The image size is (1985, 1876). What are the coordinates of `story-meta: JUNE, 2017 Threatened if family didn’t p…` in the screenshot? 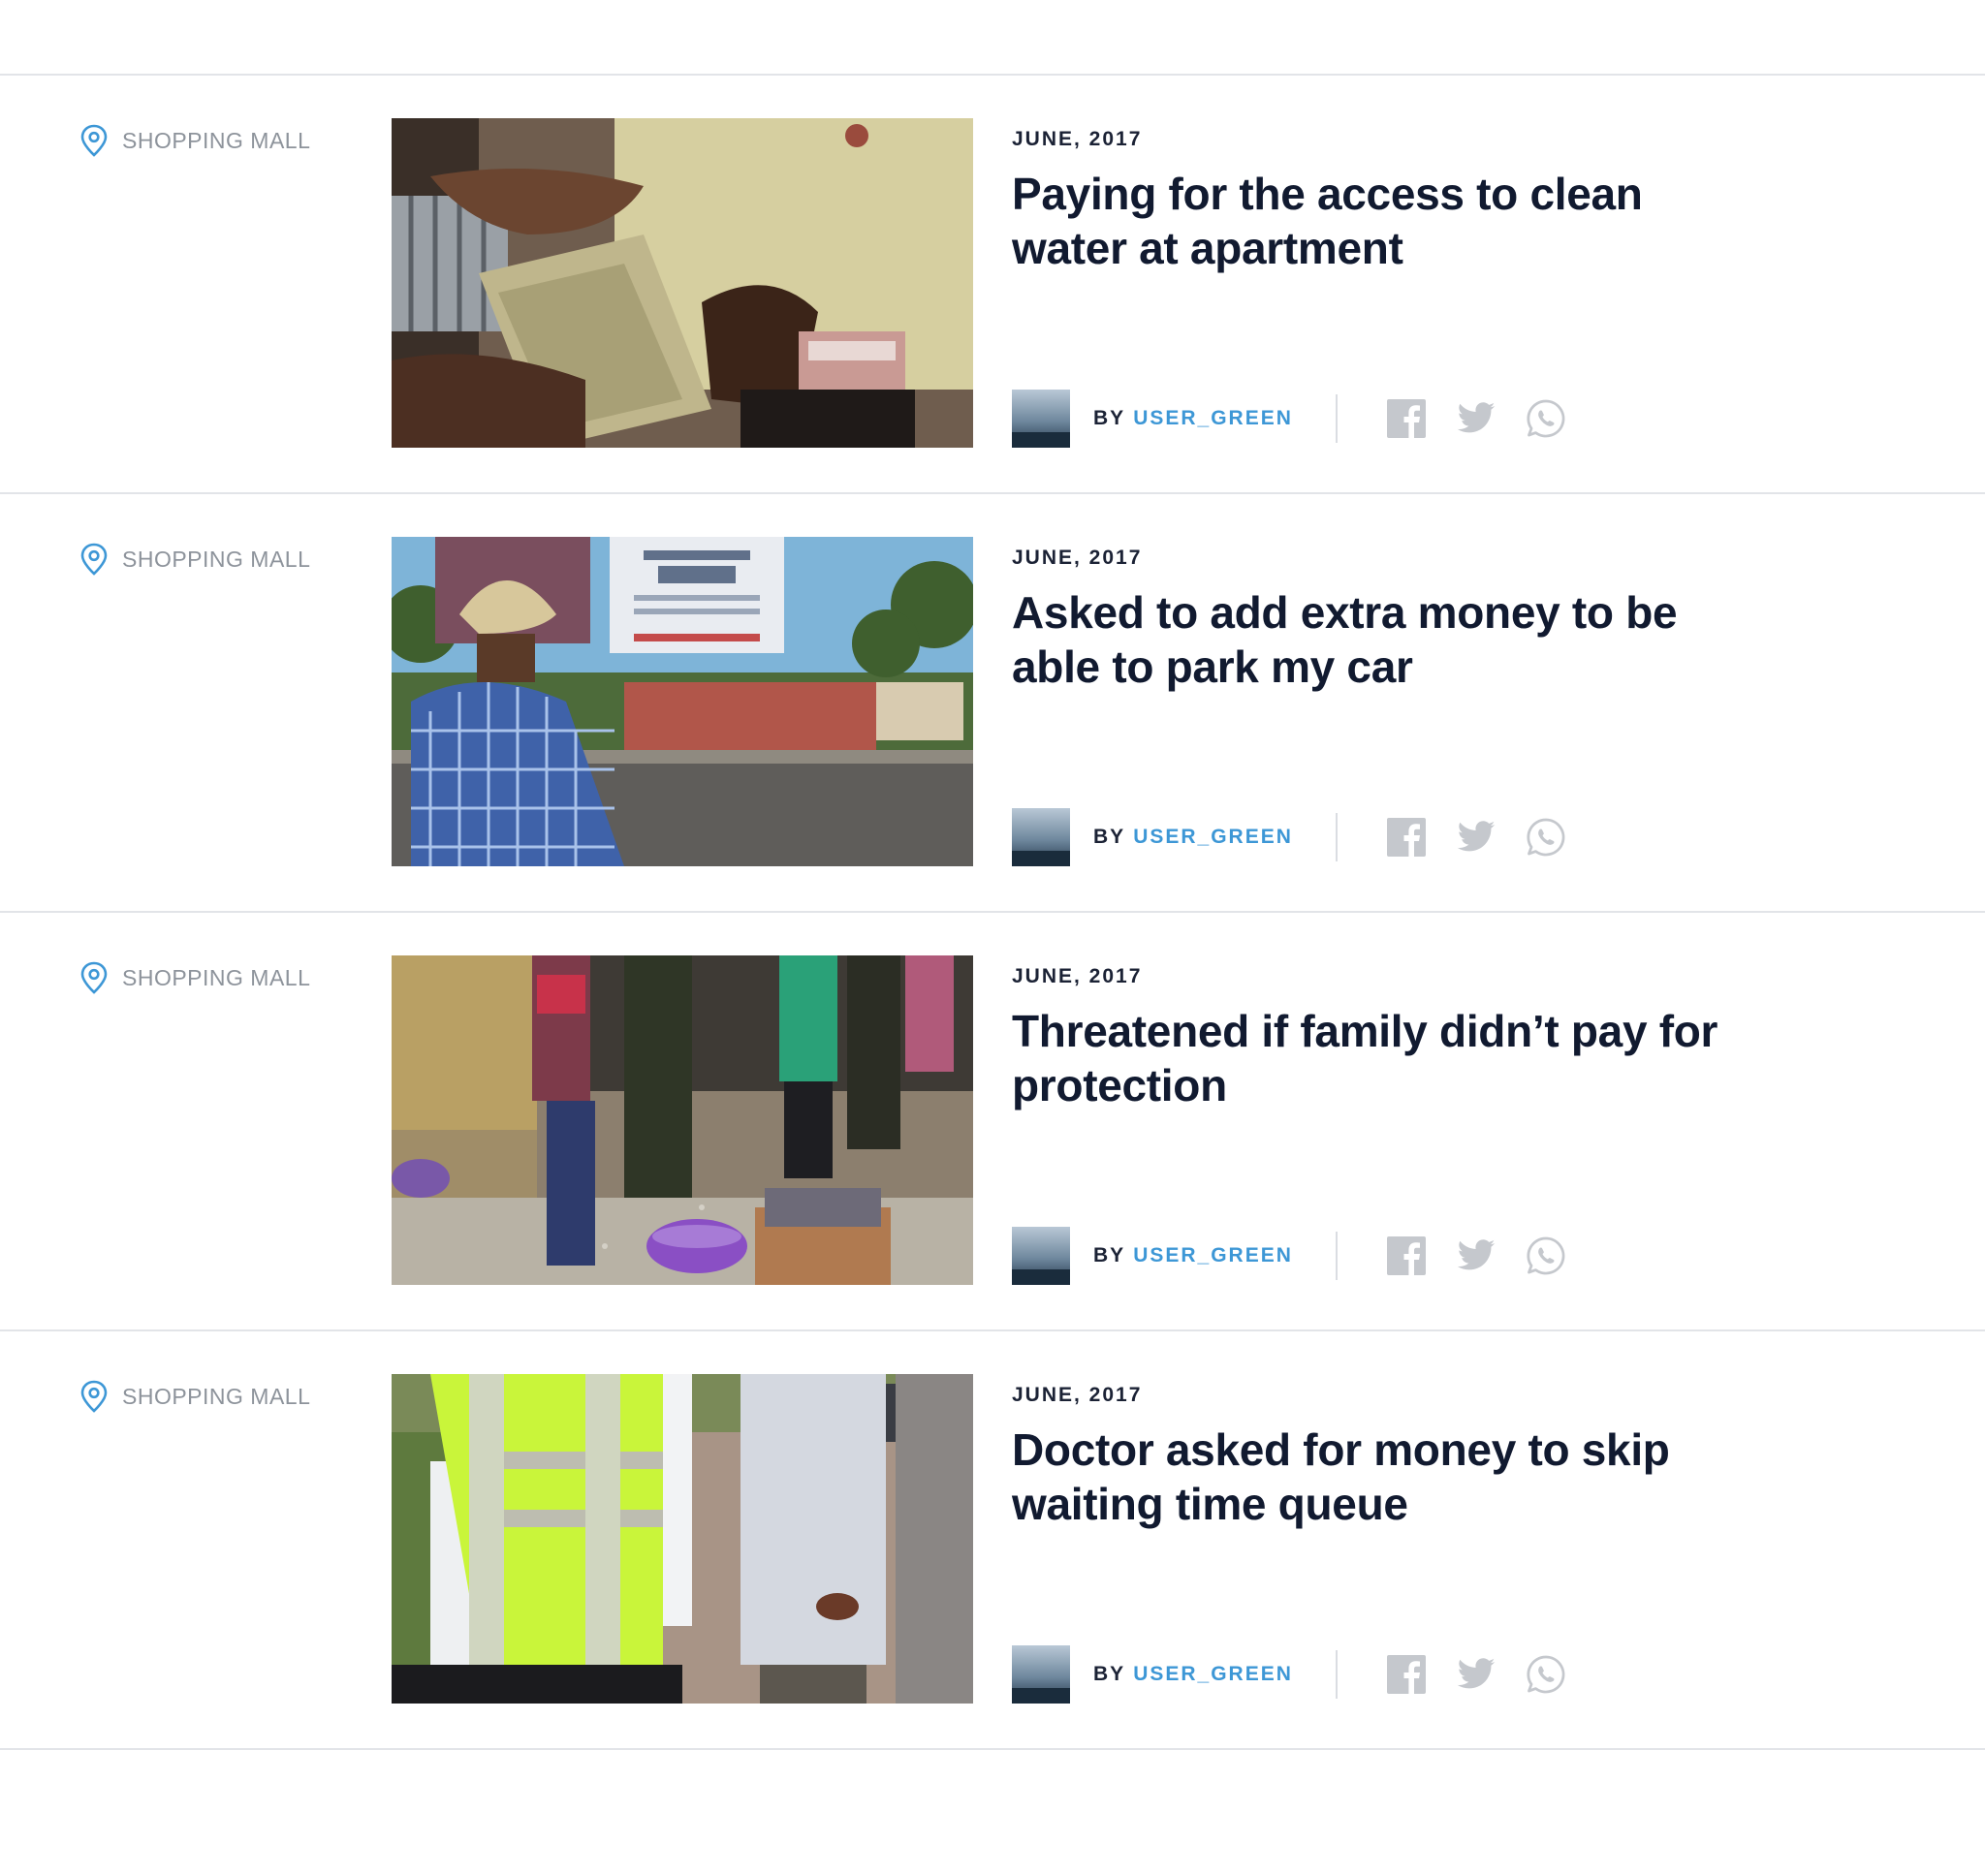 It's located at (1409, 1120).